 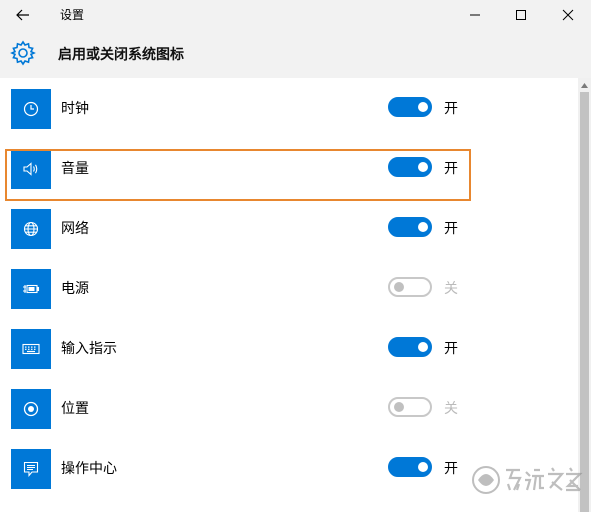 What do you see at coordinates (31, 409) in the screenshot?
I see `location-icon` at bounding box center [31, 409].